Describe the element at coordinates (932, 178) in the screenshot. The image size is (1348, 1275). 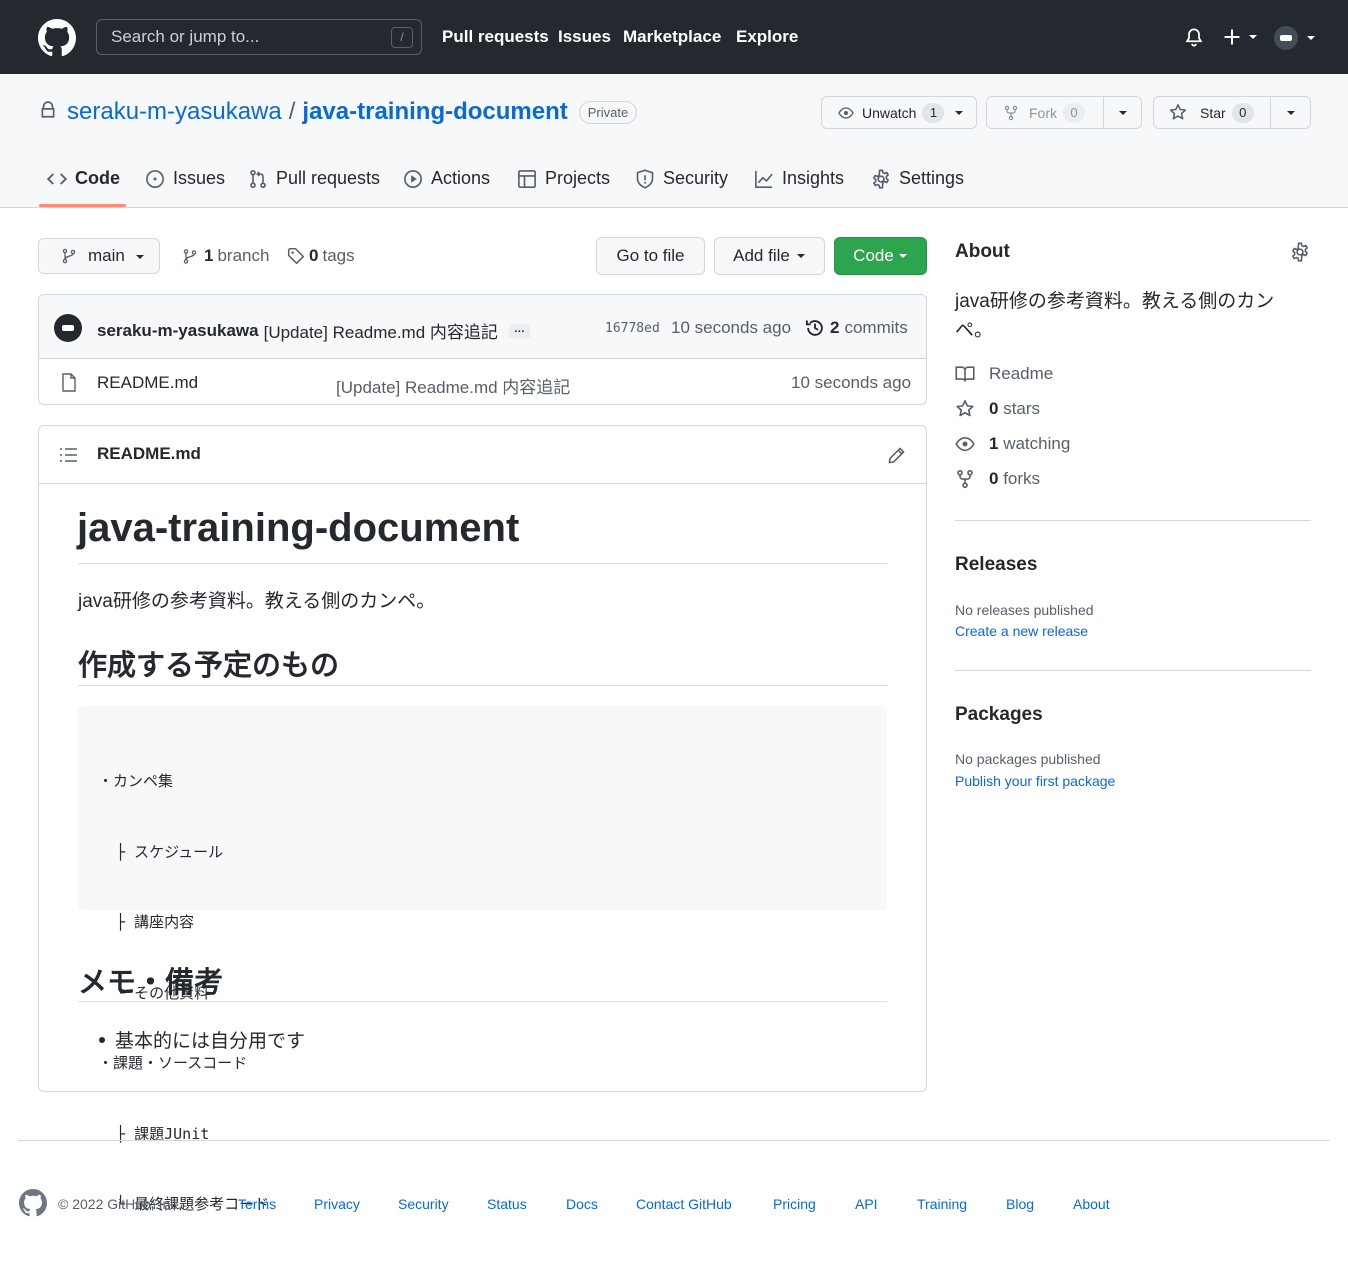
I see `tab-settings-label: Settings` at that location.